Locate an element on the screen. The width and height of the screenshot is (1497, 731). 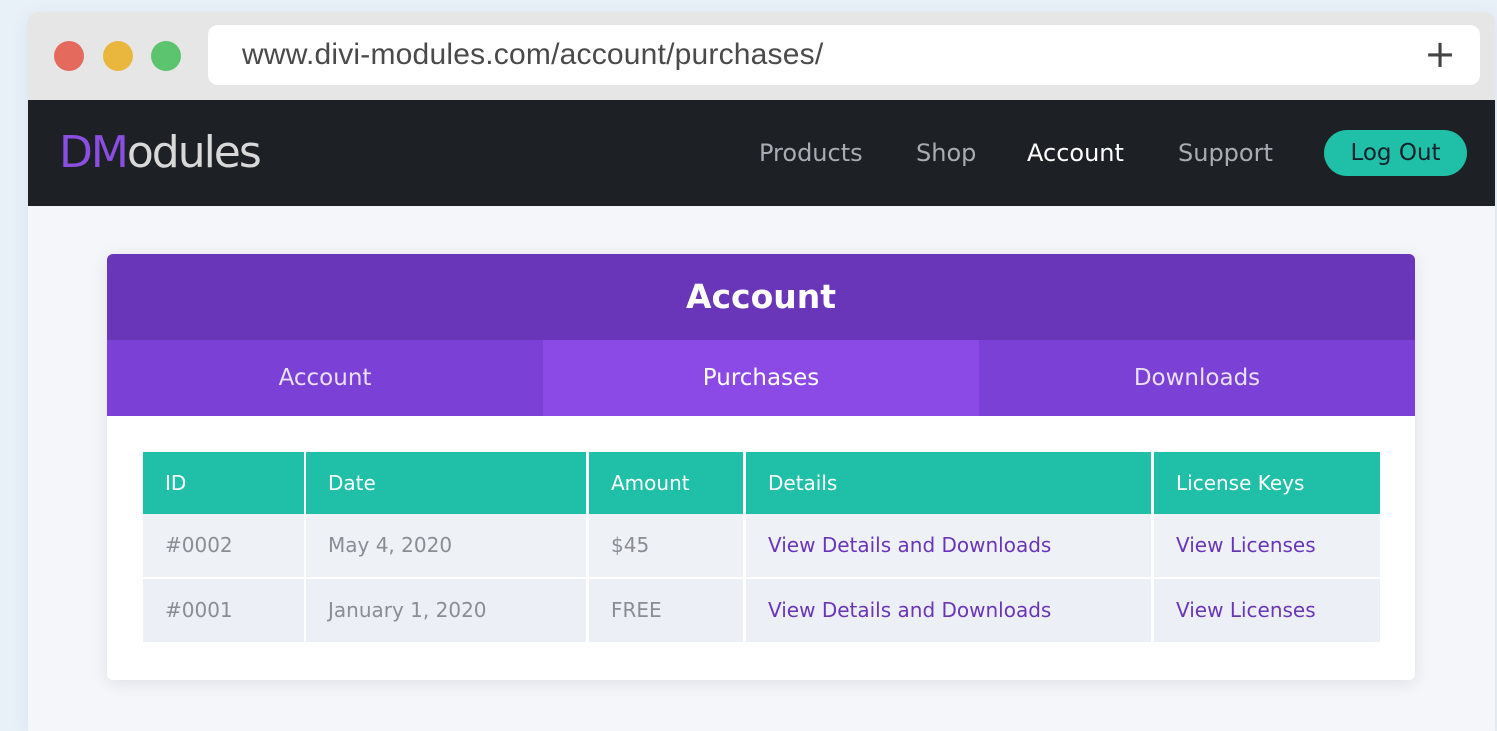
cell-date: January 1, 2020 is located at coordinates (446, 610).